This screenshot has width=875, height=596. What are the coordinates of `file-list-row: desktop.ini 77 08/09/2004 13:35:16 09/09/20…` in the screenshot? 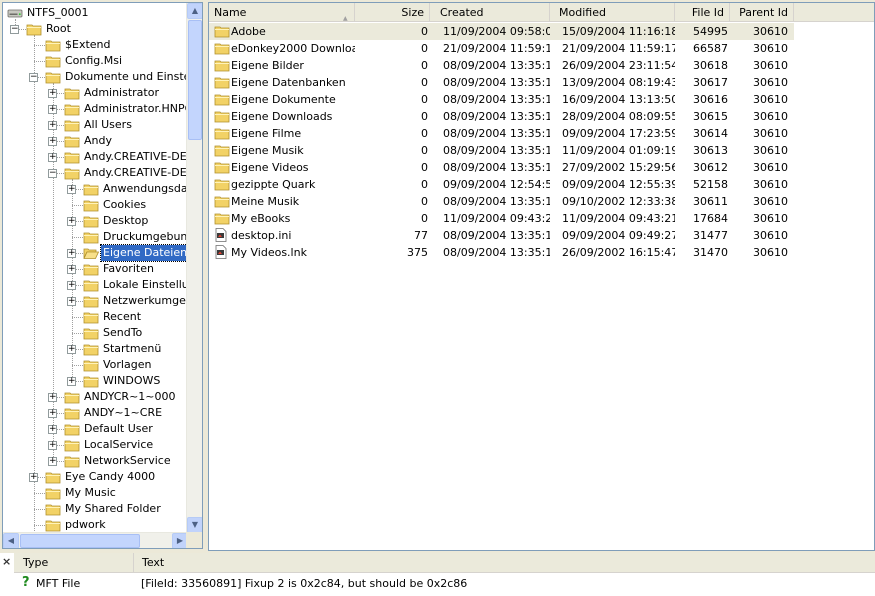 It's located at (501, 235).